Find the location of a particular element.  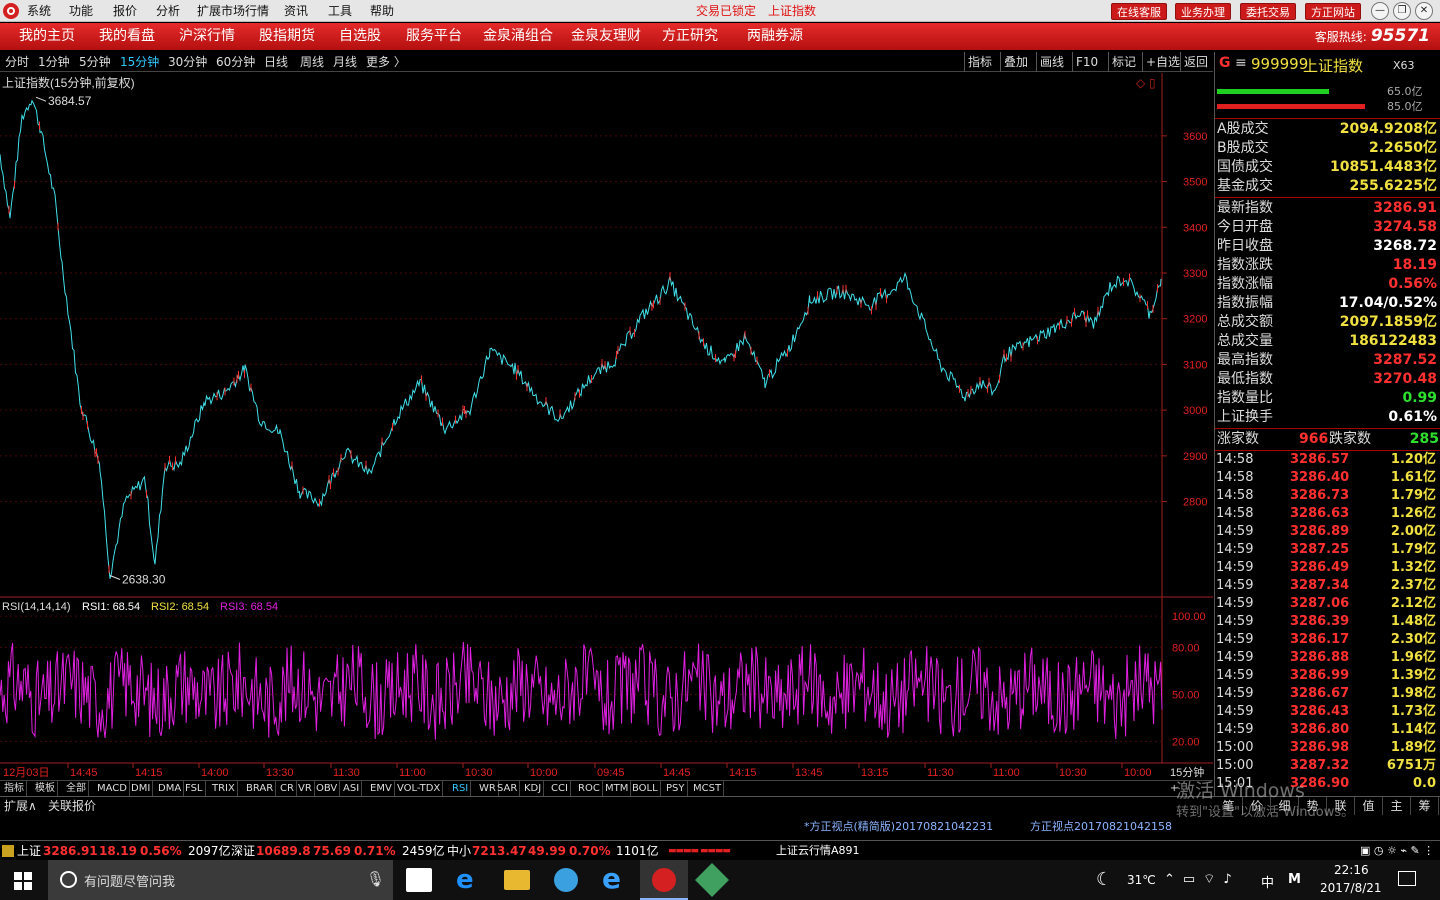

tool-f10: F10 is located at coordinates (1086, 62).